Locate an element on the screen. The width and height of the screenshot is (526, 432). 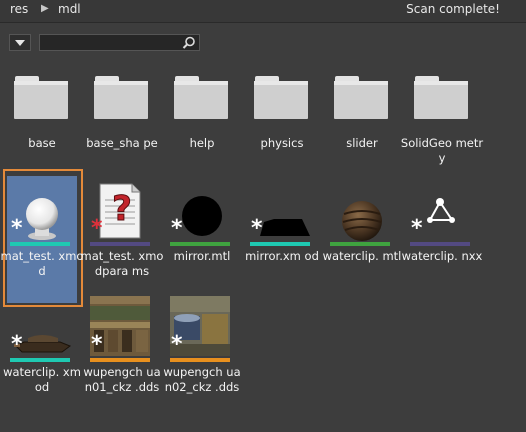
folder-item-solidgeometry: SolidGeo metry is located at coordinates (442, 121).